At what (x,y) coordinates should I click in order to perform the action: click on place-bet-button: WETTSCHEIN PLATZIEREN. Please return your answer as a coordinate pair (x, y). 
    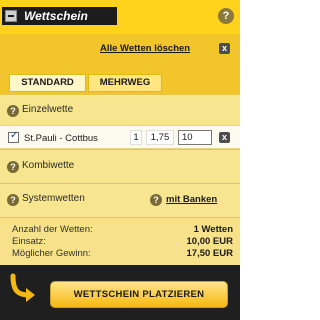
    Looking at the image, I should click on (139, 294).